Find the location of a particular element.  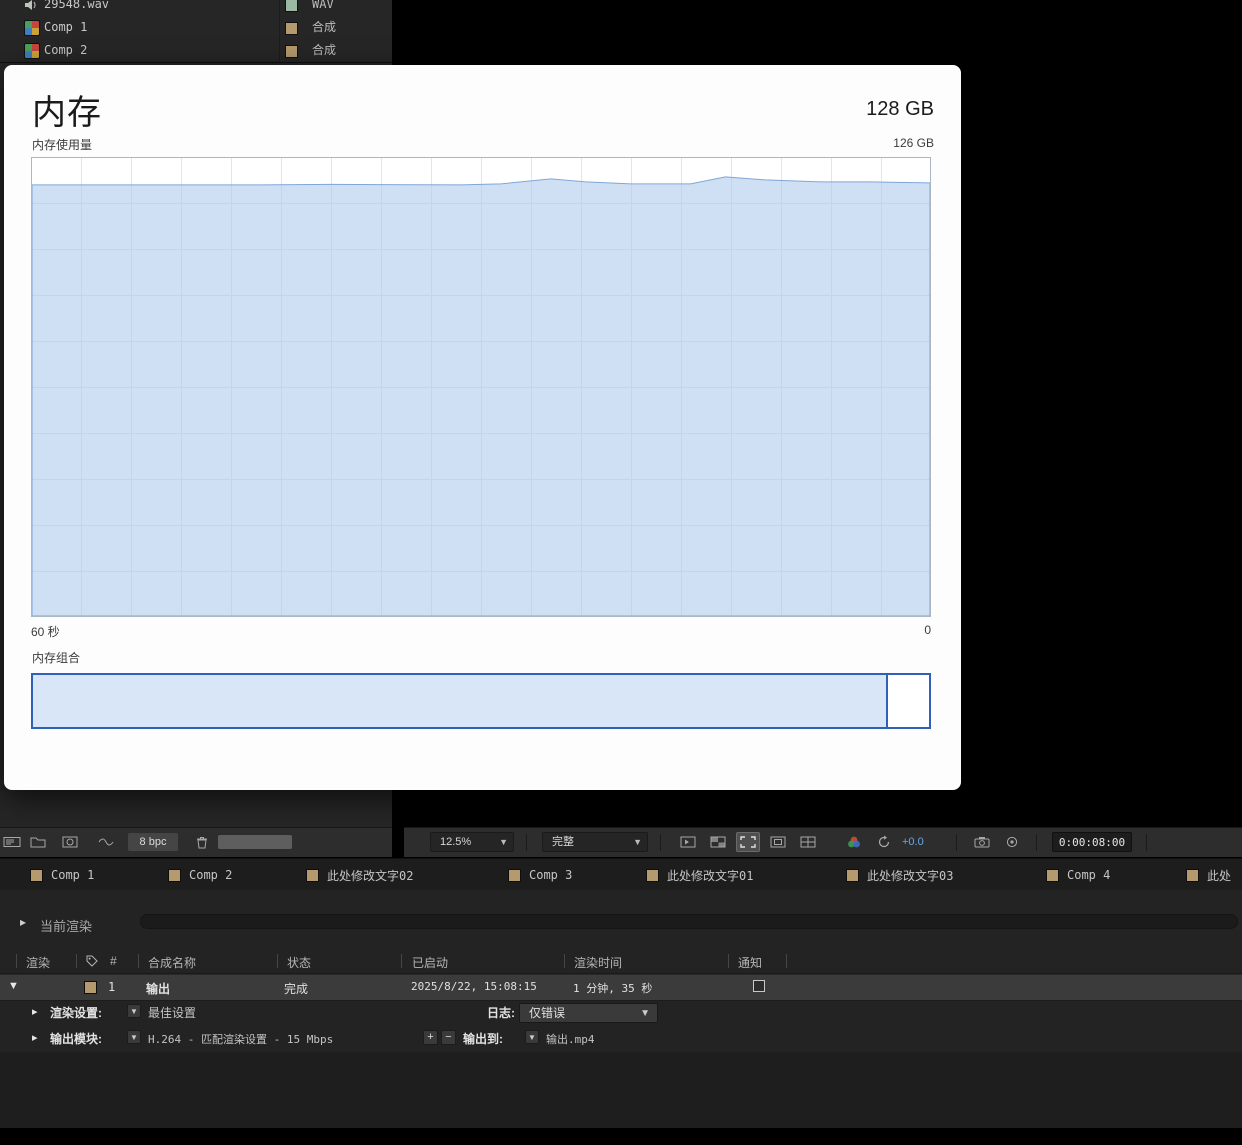

project-item-name: 29548.wav is located at coordinates (76, 8).